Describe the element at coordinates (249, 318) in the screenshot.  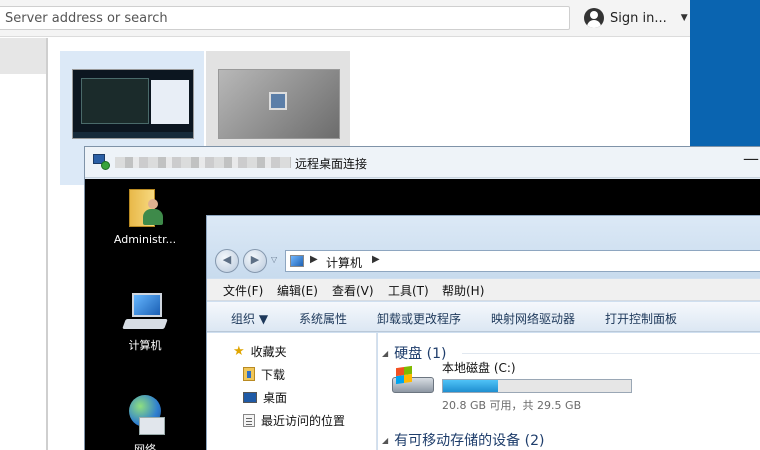
I see `organize-button: 组织 ▼` at that location.